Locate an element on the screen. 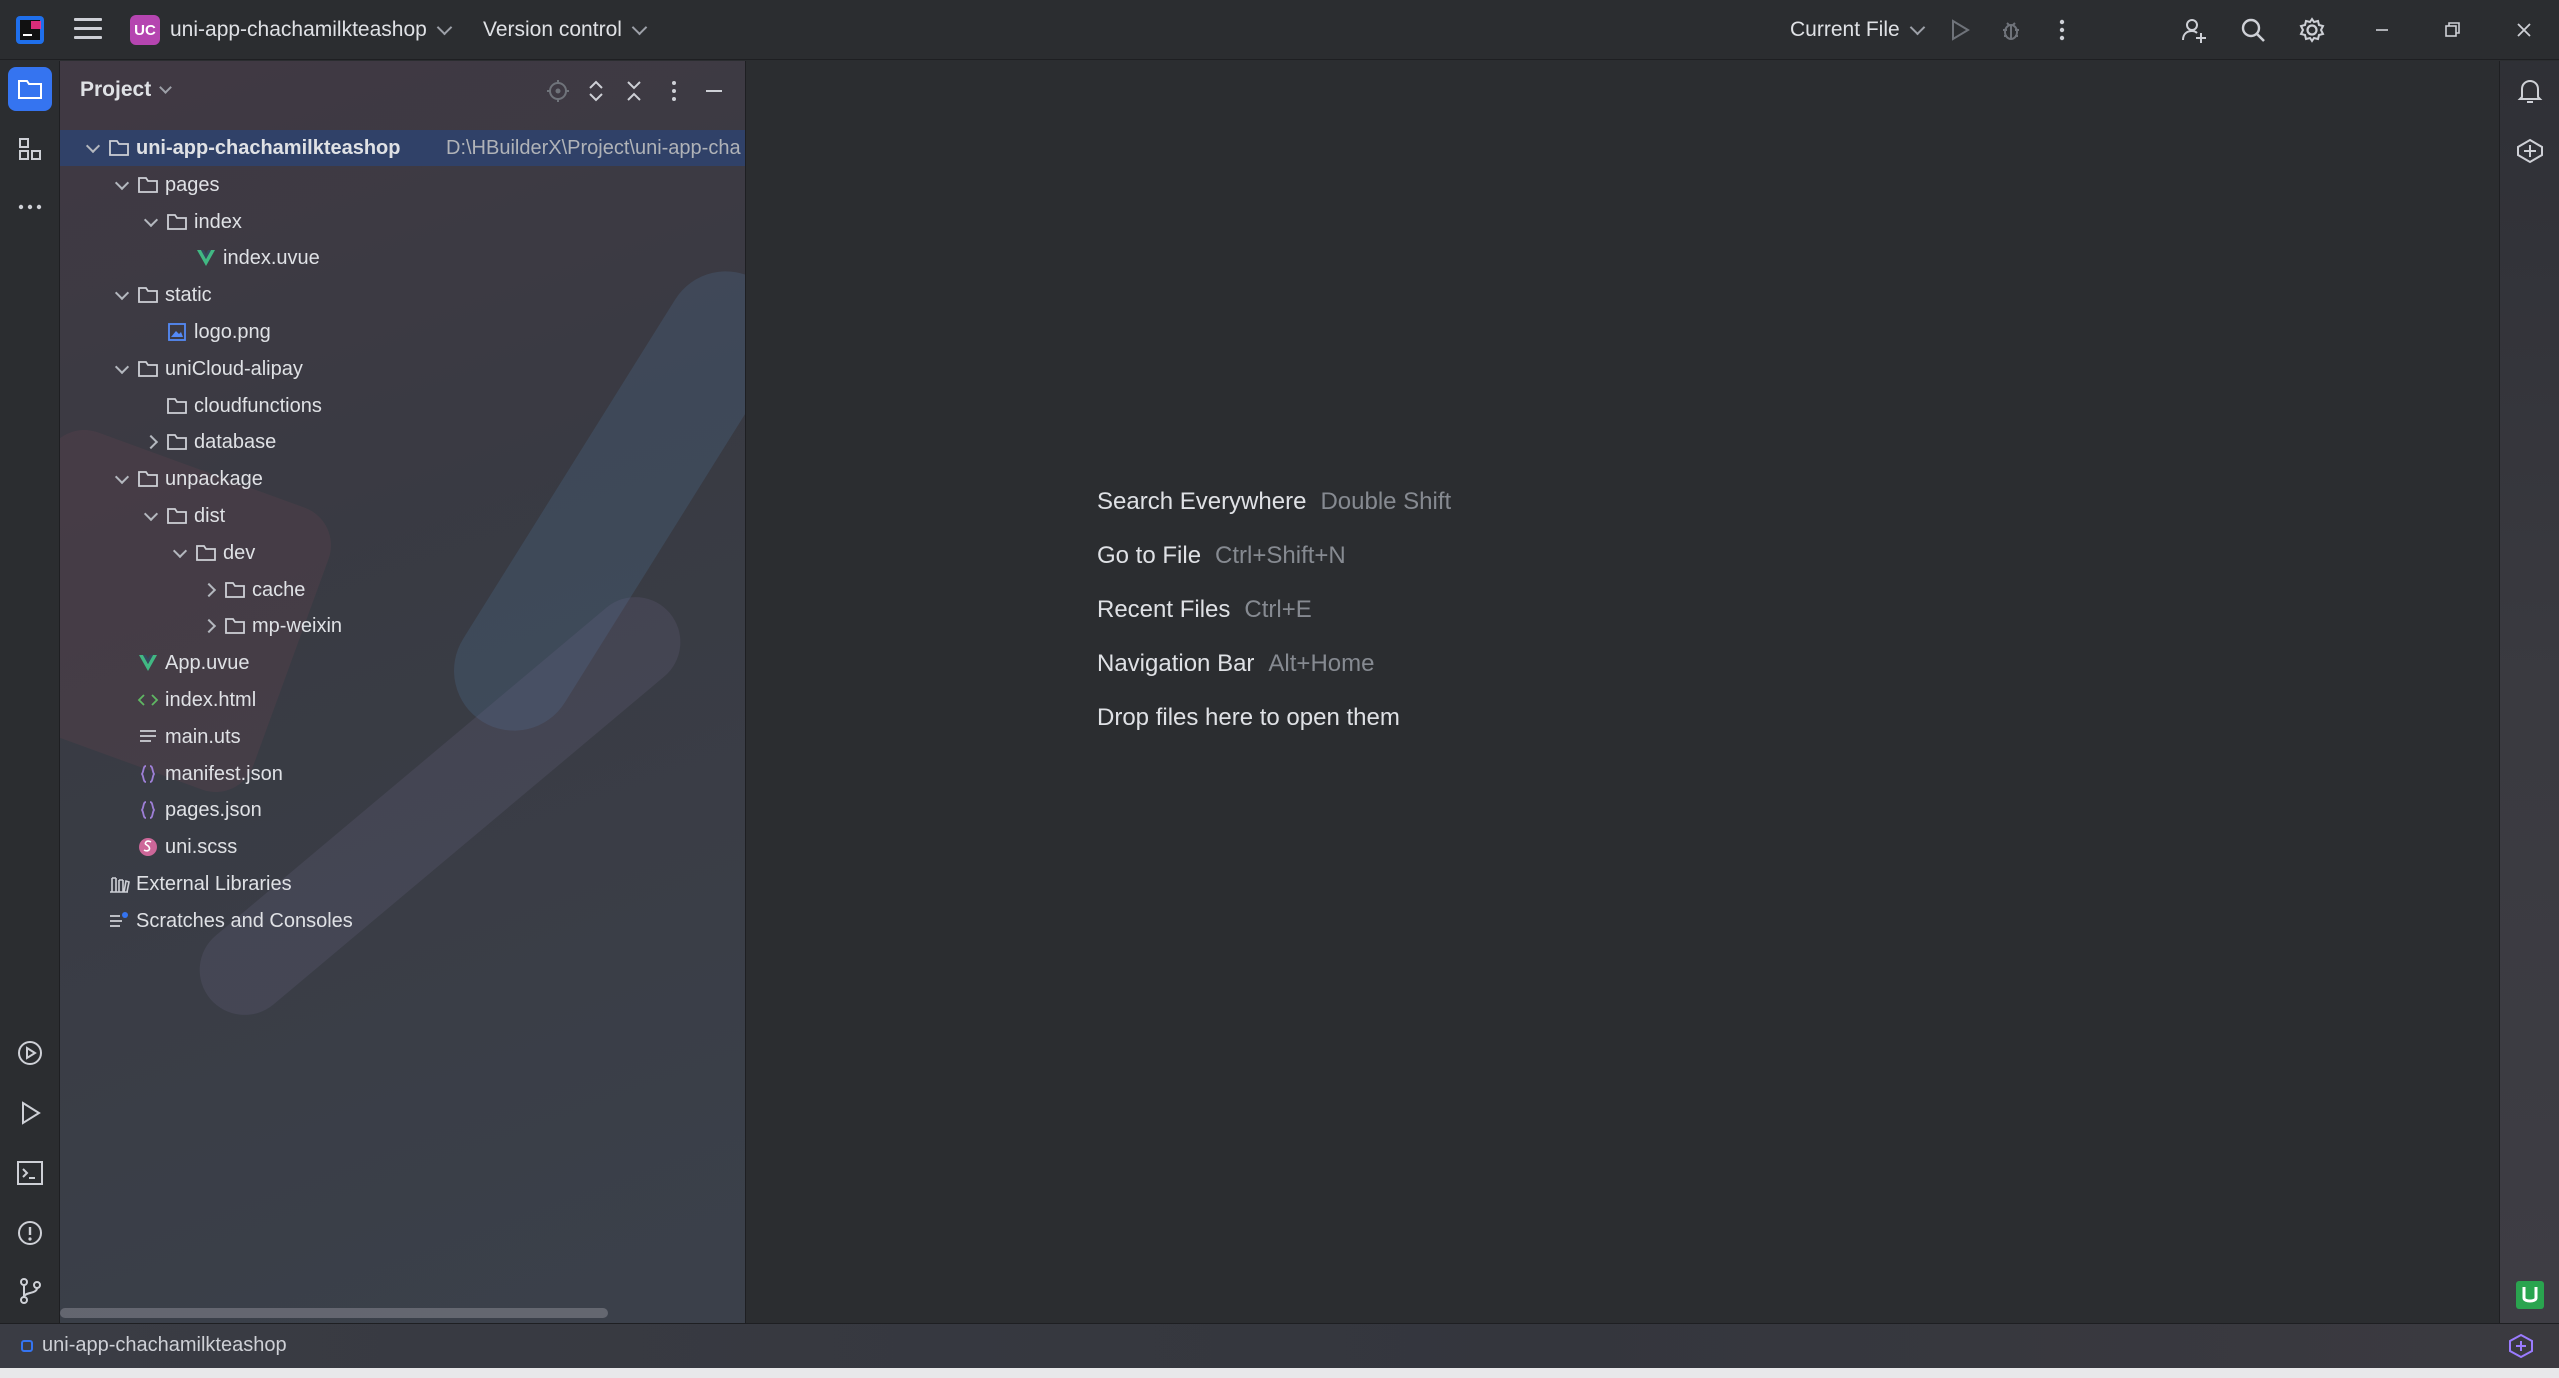  tree-item: index.html is located at coordinates (402, 700).